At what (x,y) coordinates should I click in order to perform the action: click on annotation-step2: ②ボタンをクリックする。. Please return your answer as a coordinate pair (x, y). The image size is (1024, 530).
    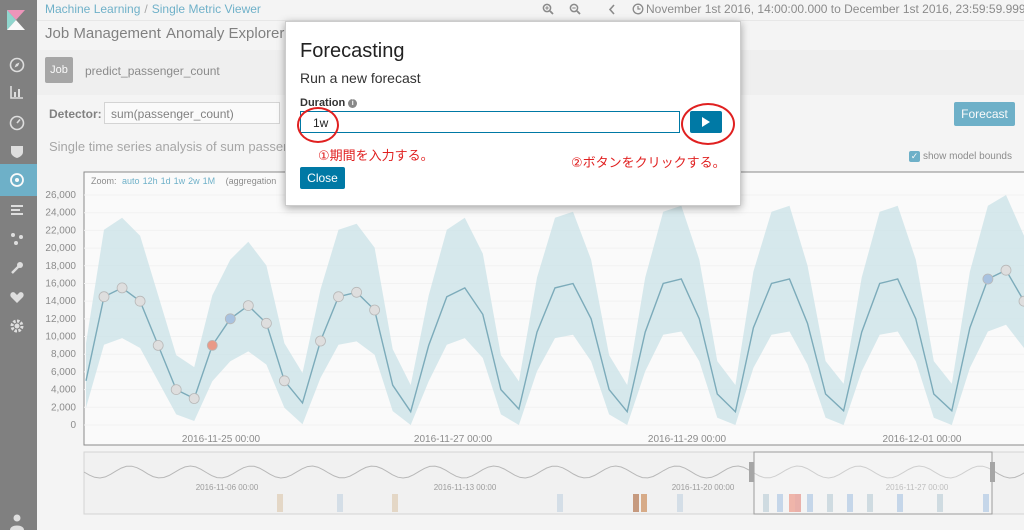
    Looking at the image, I should click on (648, 163).